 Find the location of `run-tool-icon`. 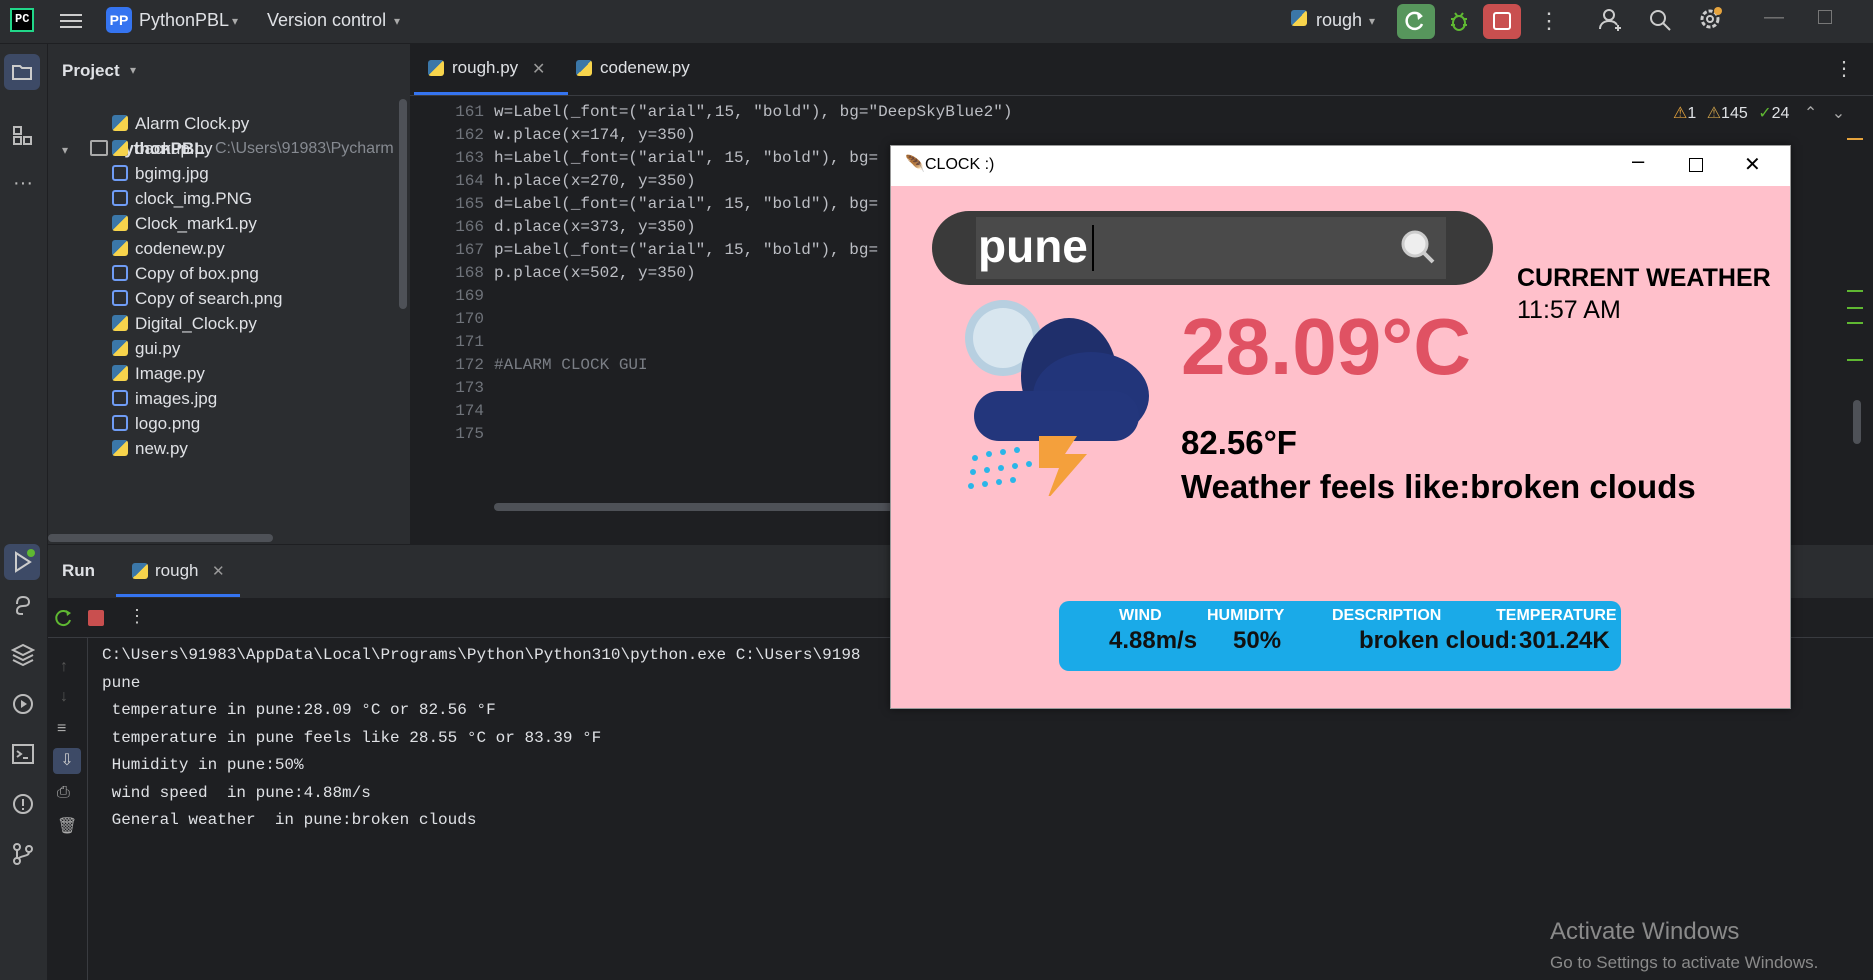

run-tool-icon is located at coordinates (22, 562).